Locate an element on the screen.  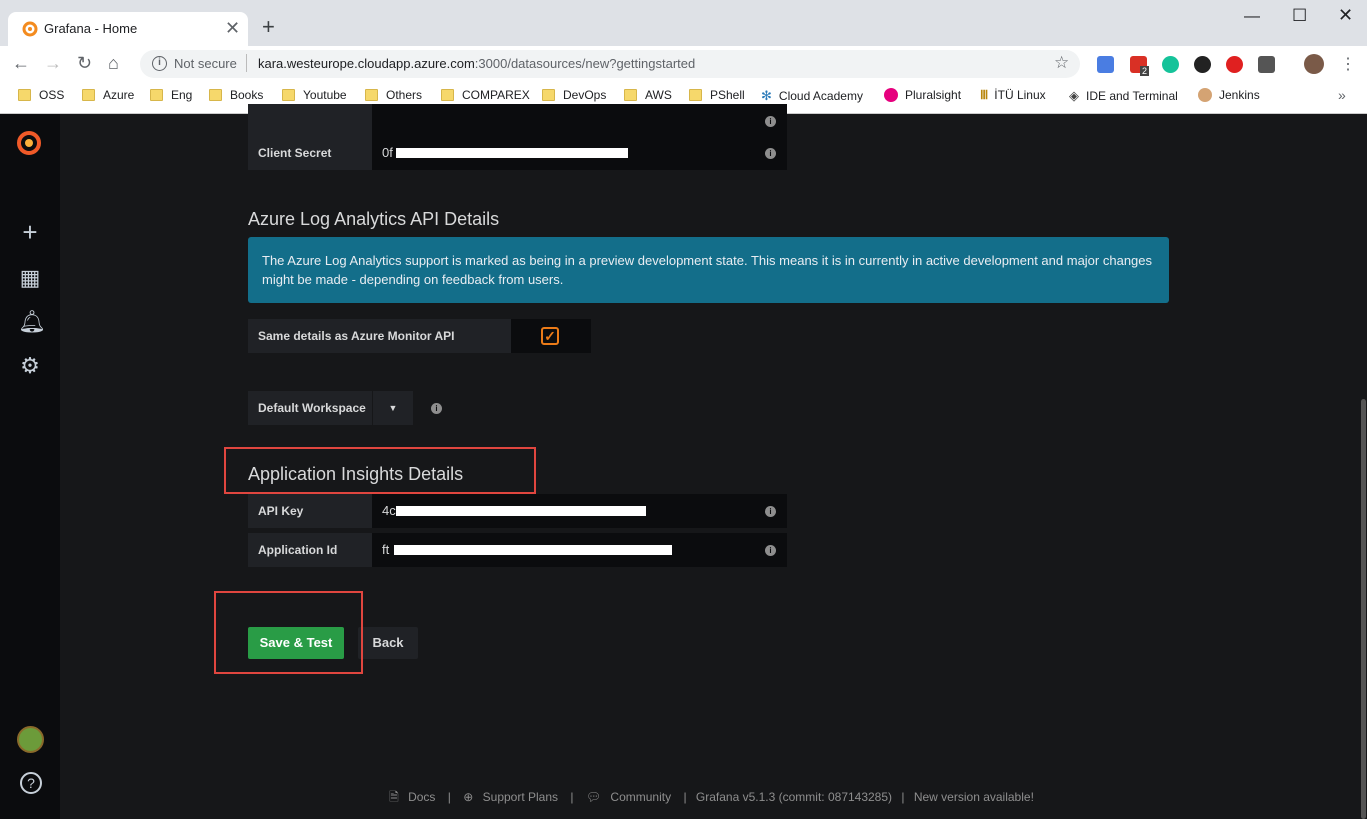
bookmark-devops: DevOps is located at coordinates (574, 95).